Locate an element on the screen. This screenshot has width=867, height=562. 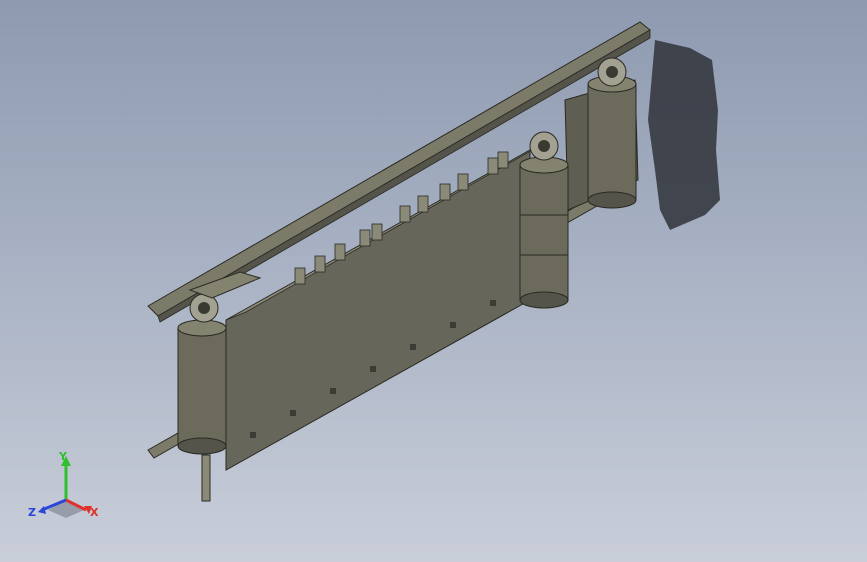
x-axis-label: X is located at coordinates (94, 512).